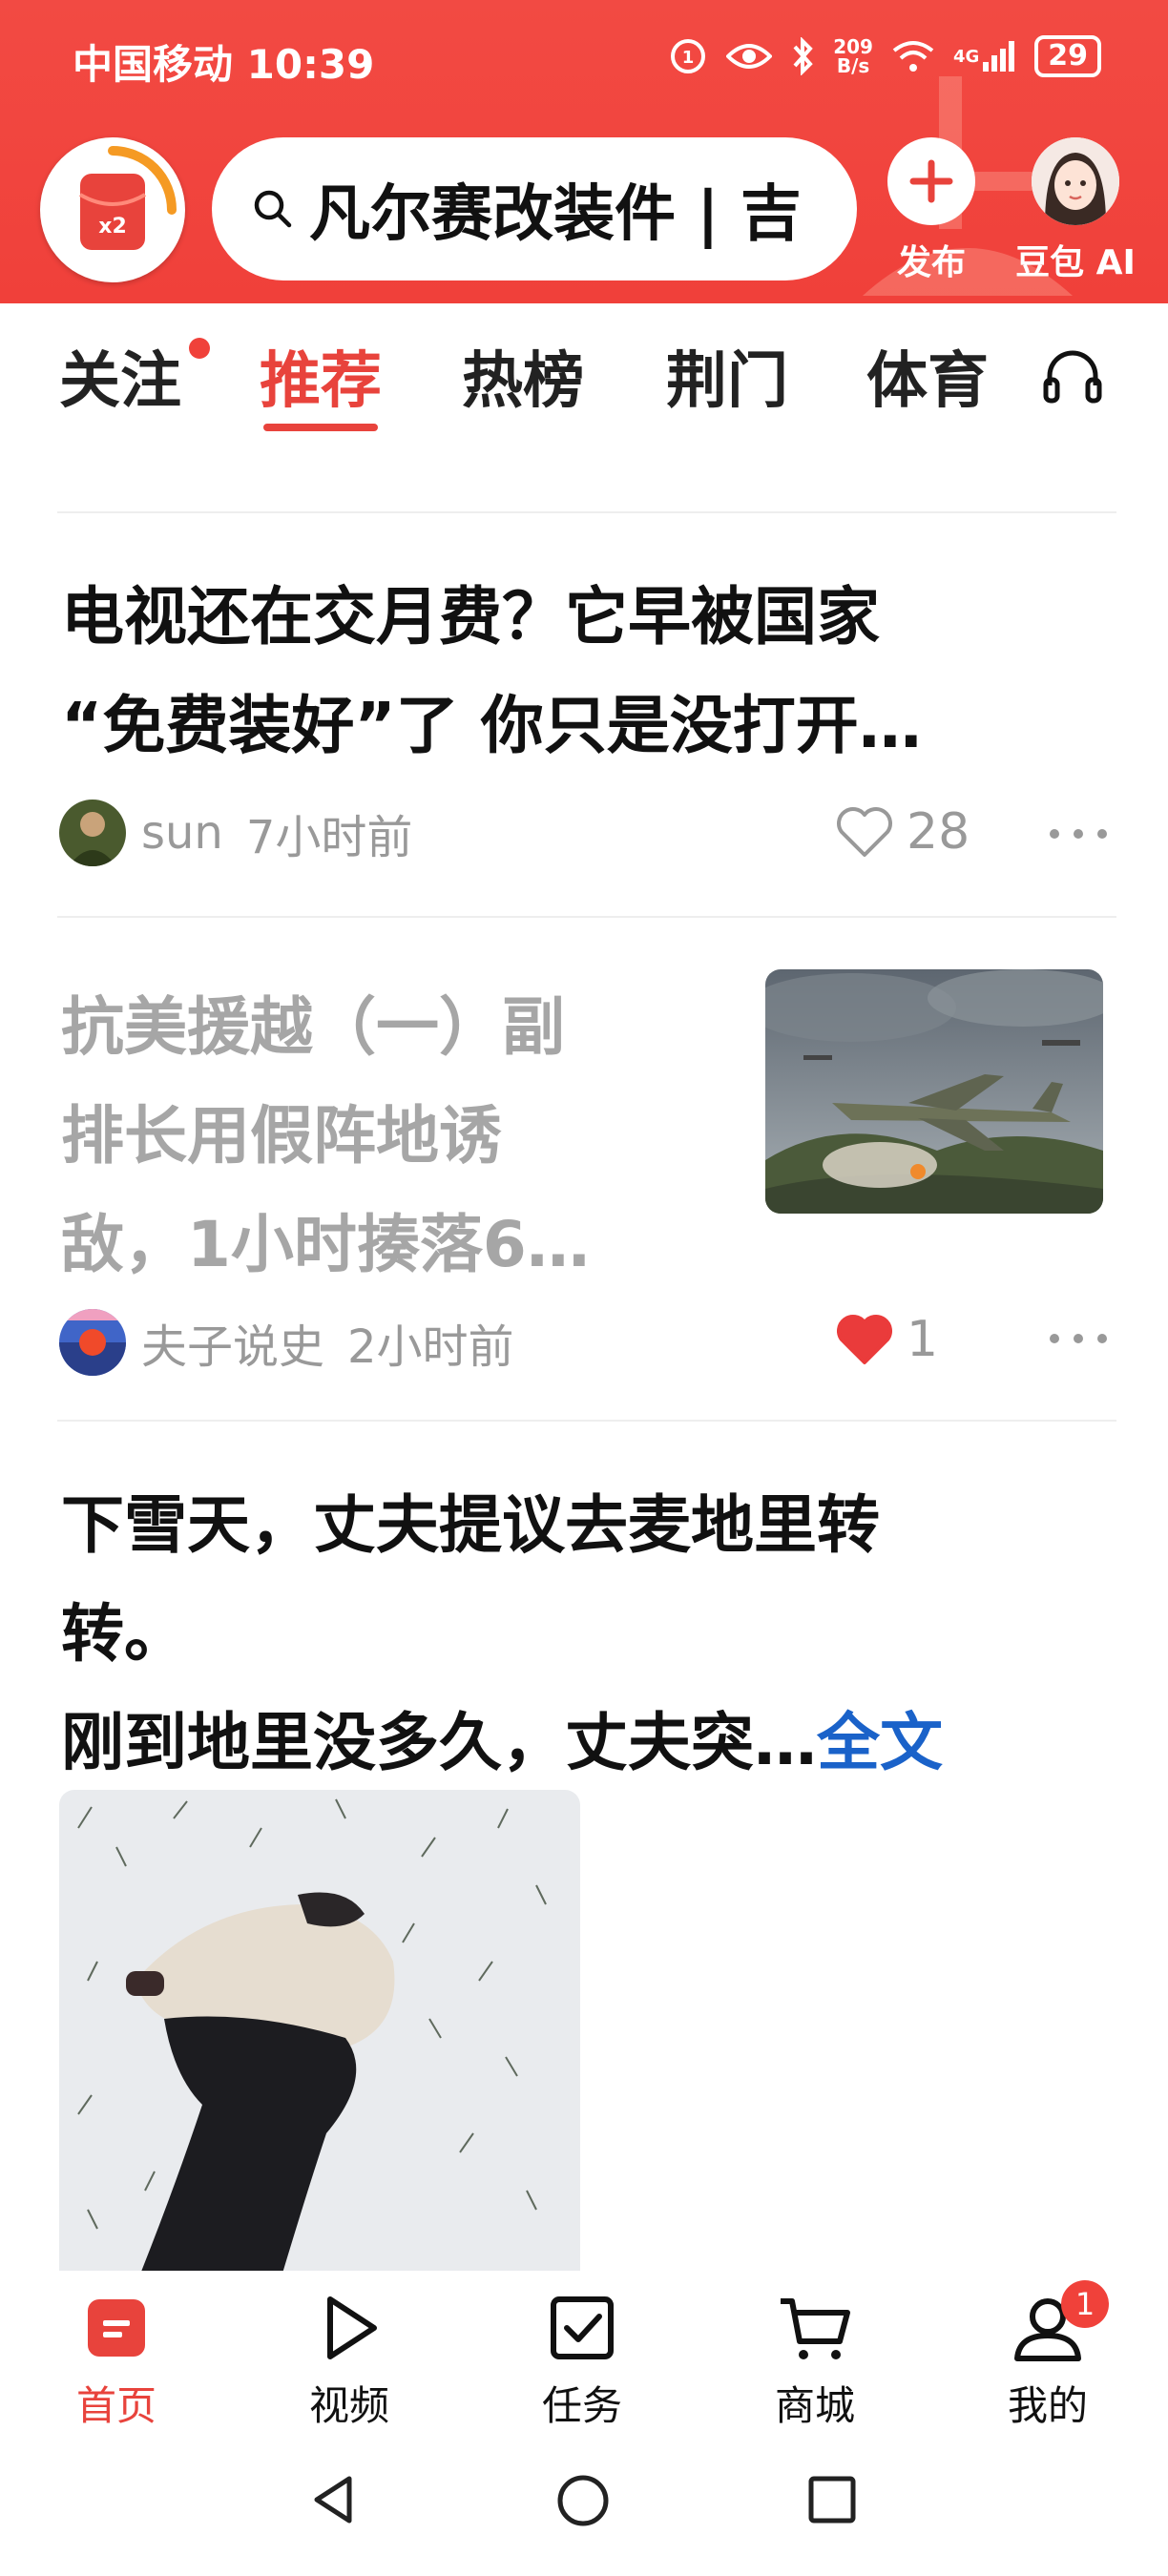 Image resolution: width=1168 pixels, height=2576 pixels. Describe the element at coordinates (224, 64) in the screenshot. I see `carrier-time: 中国移动 10:39` at that location.